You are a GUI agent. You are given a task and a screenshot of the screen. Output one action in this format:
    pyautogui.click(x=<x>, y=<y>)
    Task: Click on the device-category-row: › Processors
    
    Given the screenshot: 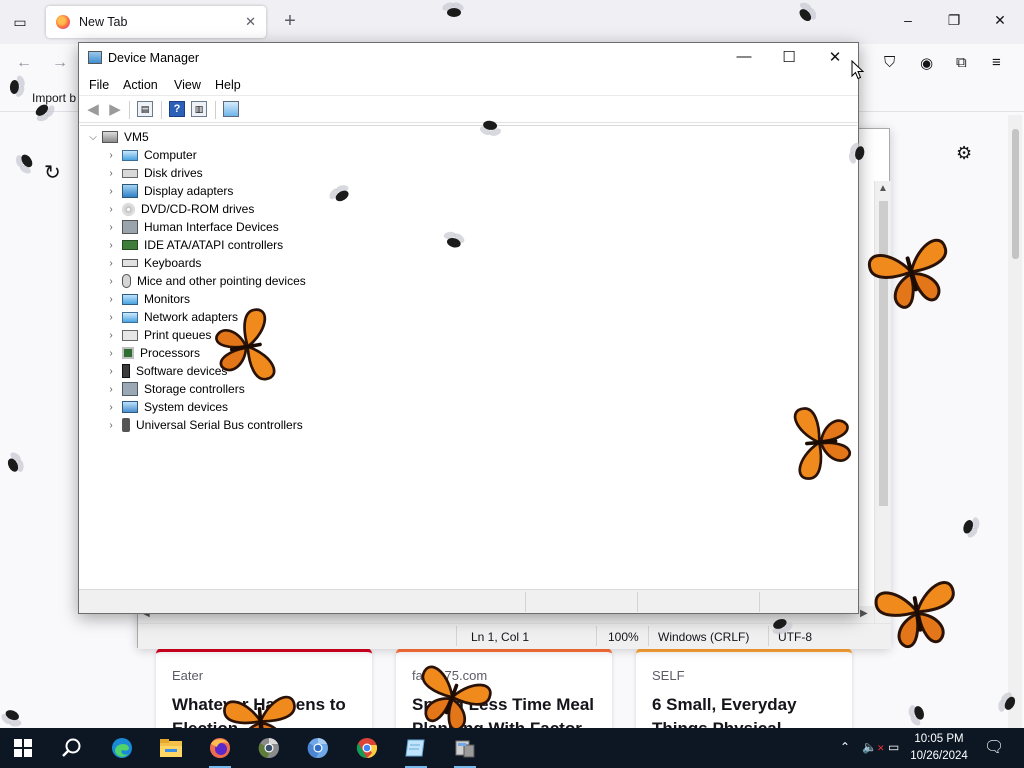 What is the action you would take?
    pyautogui.click(x=152, y=353)
    